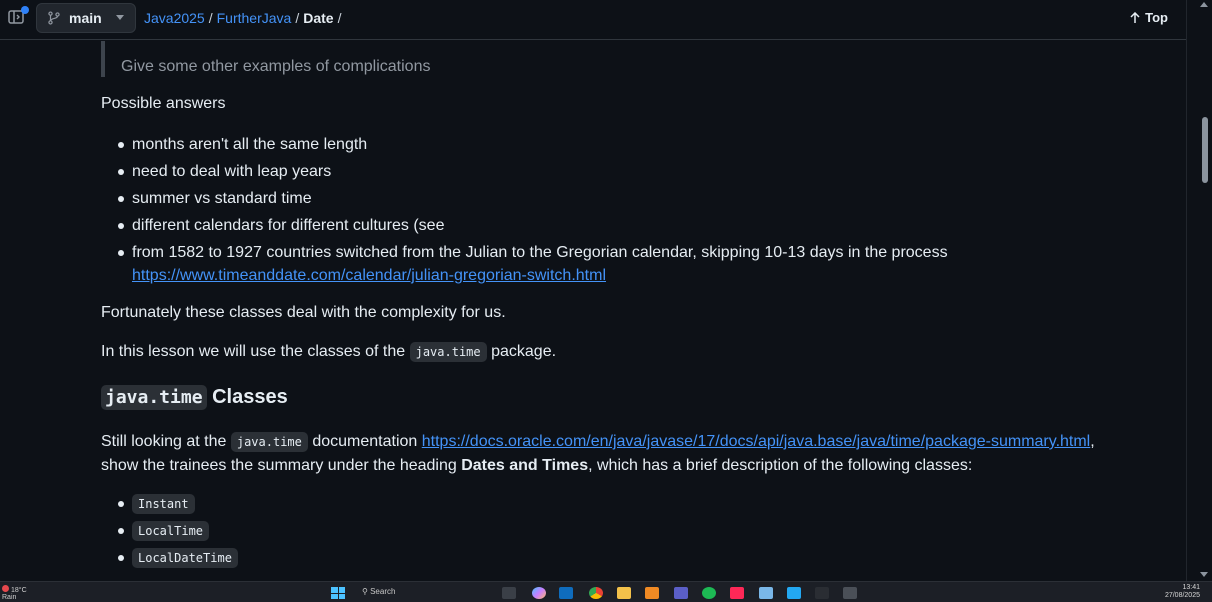 Image resolution: width=1212 pixels, height=602 pixels. Describe the element at coordinates (566, 593) in the screenshot. I see `outlook-icon` at that location.